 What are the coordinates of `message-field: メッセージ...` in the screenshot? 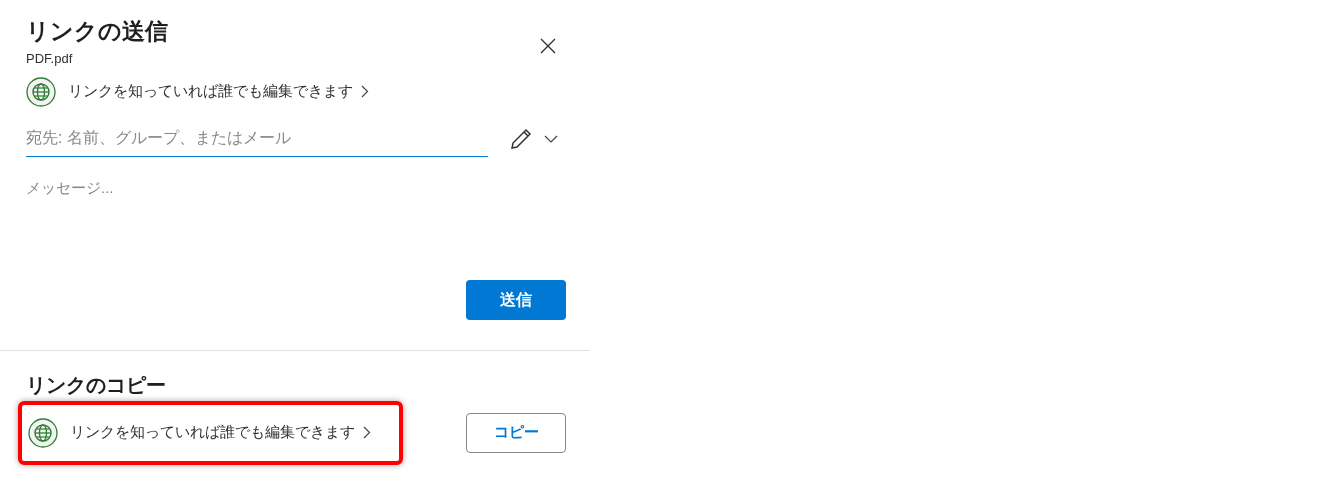 It's located at (296, 220).